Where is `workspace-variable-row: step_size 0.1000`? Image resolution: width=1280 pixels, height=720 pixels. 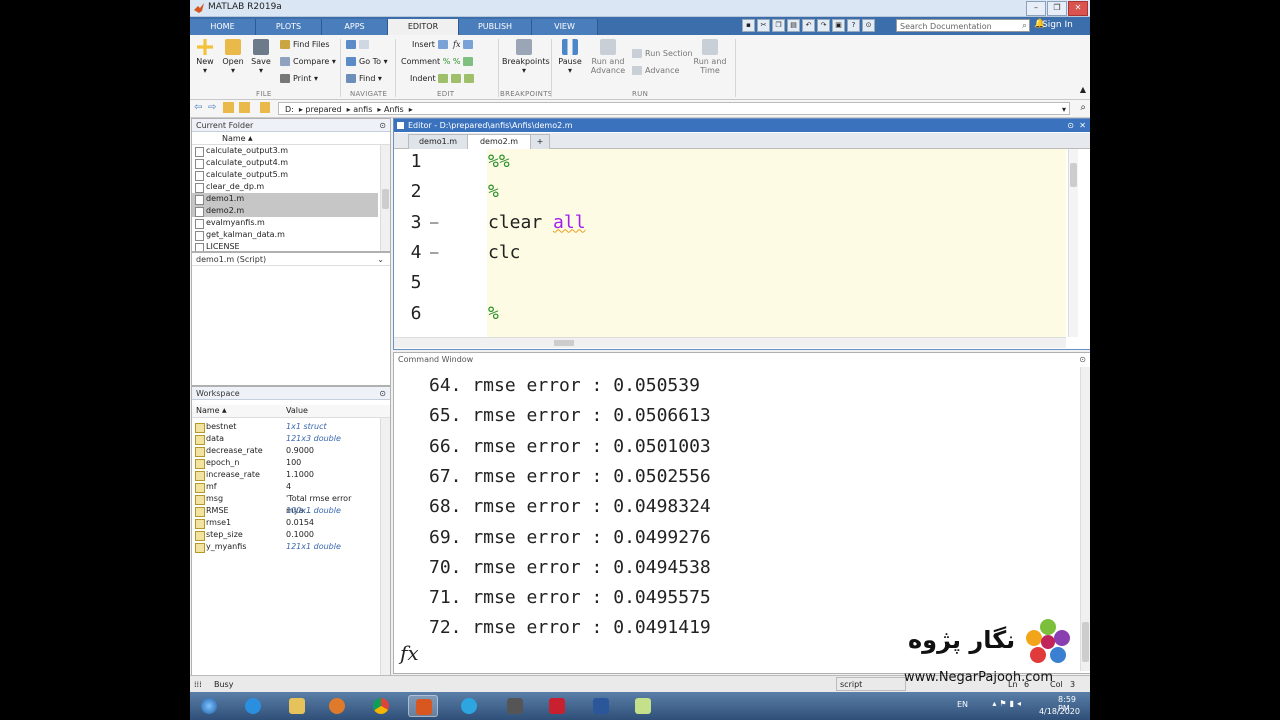
workspace-variable-row: step_size 0.1000 is located at coordinates (285, 535).